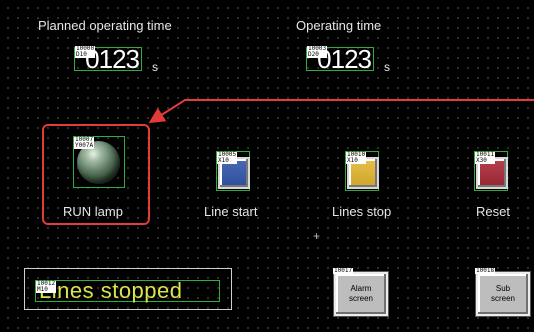 This screenshot has width=534, height=332. Describe the element at coordinates (317, 236) in the screenshot. I see `center-cross-marker: +` at that location.